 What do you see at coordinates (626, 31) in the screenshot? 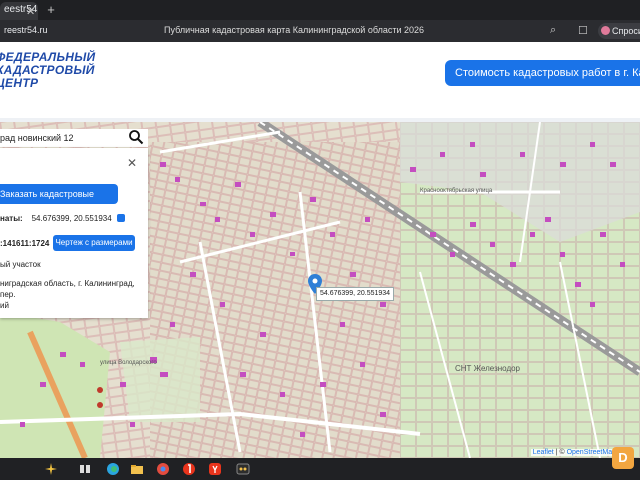
I see `ask-label: Спросить` at bounding box center [626, 31].